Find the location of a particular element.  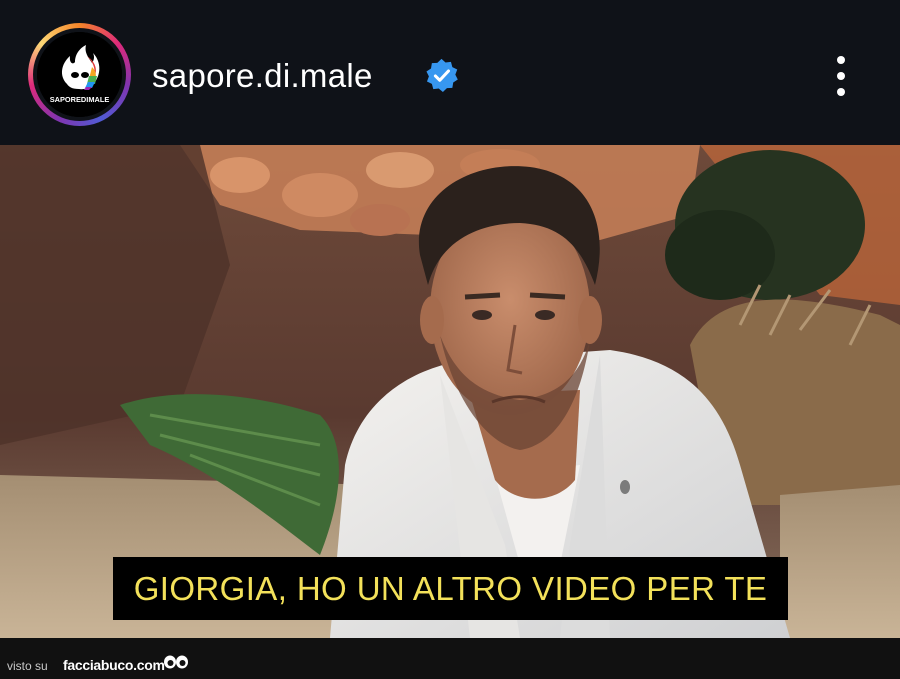

avatar-logo-icon: SAPOREDIMALE is located at coordinates (79, 74).